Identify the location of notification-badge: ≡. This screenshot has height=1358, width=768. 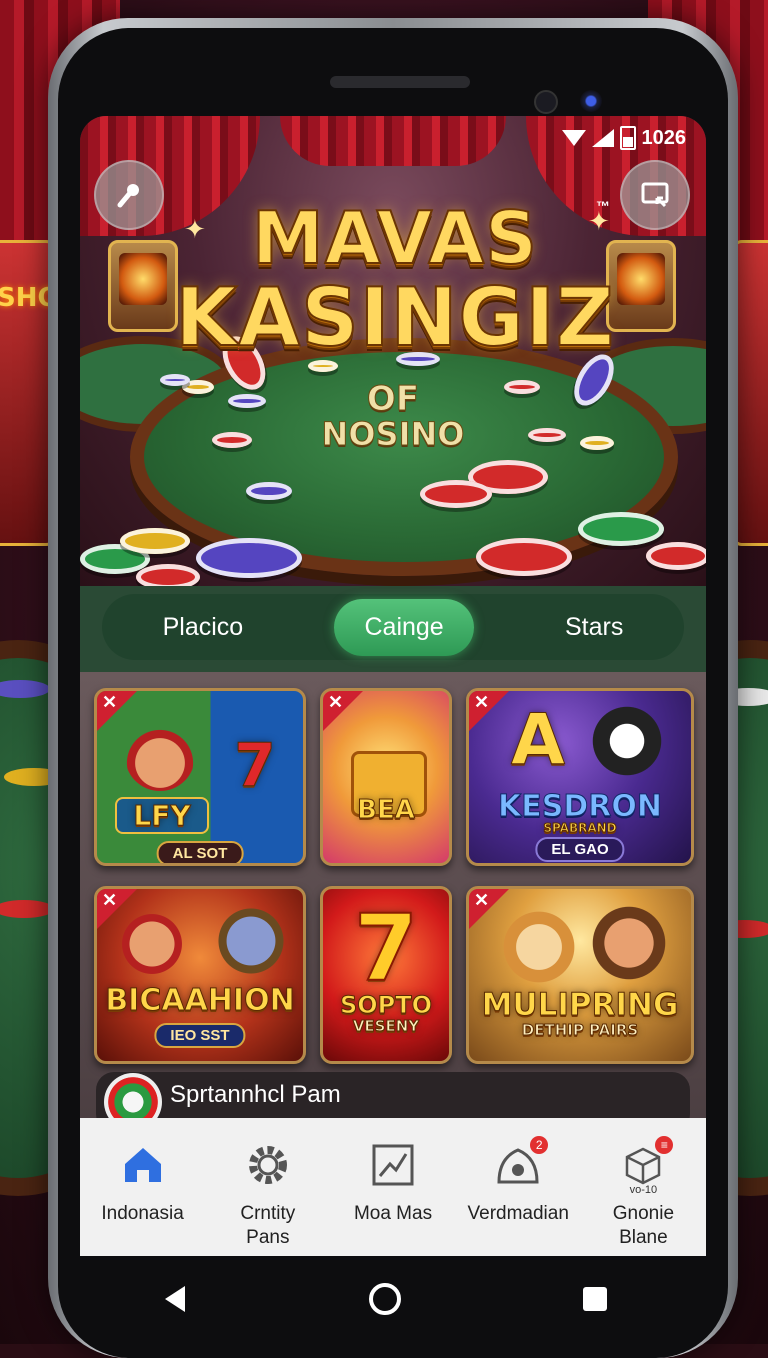
(664, 1145).